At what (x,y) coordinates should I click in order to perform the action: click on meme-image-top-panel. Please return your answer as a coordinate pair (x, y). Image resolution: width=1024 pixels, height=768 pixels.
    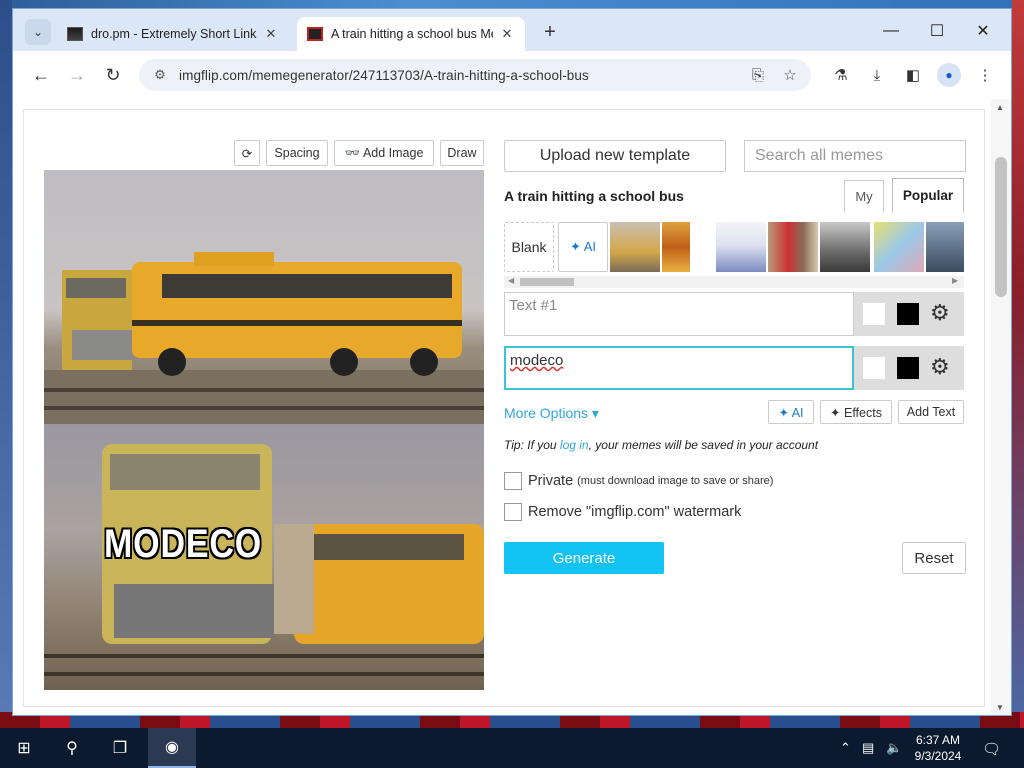
    Looking at the image, I should click on (264, 297).